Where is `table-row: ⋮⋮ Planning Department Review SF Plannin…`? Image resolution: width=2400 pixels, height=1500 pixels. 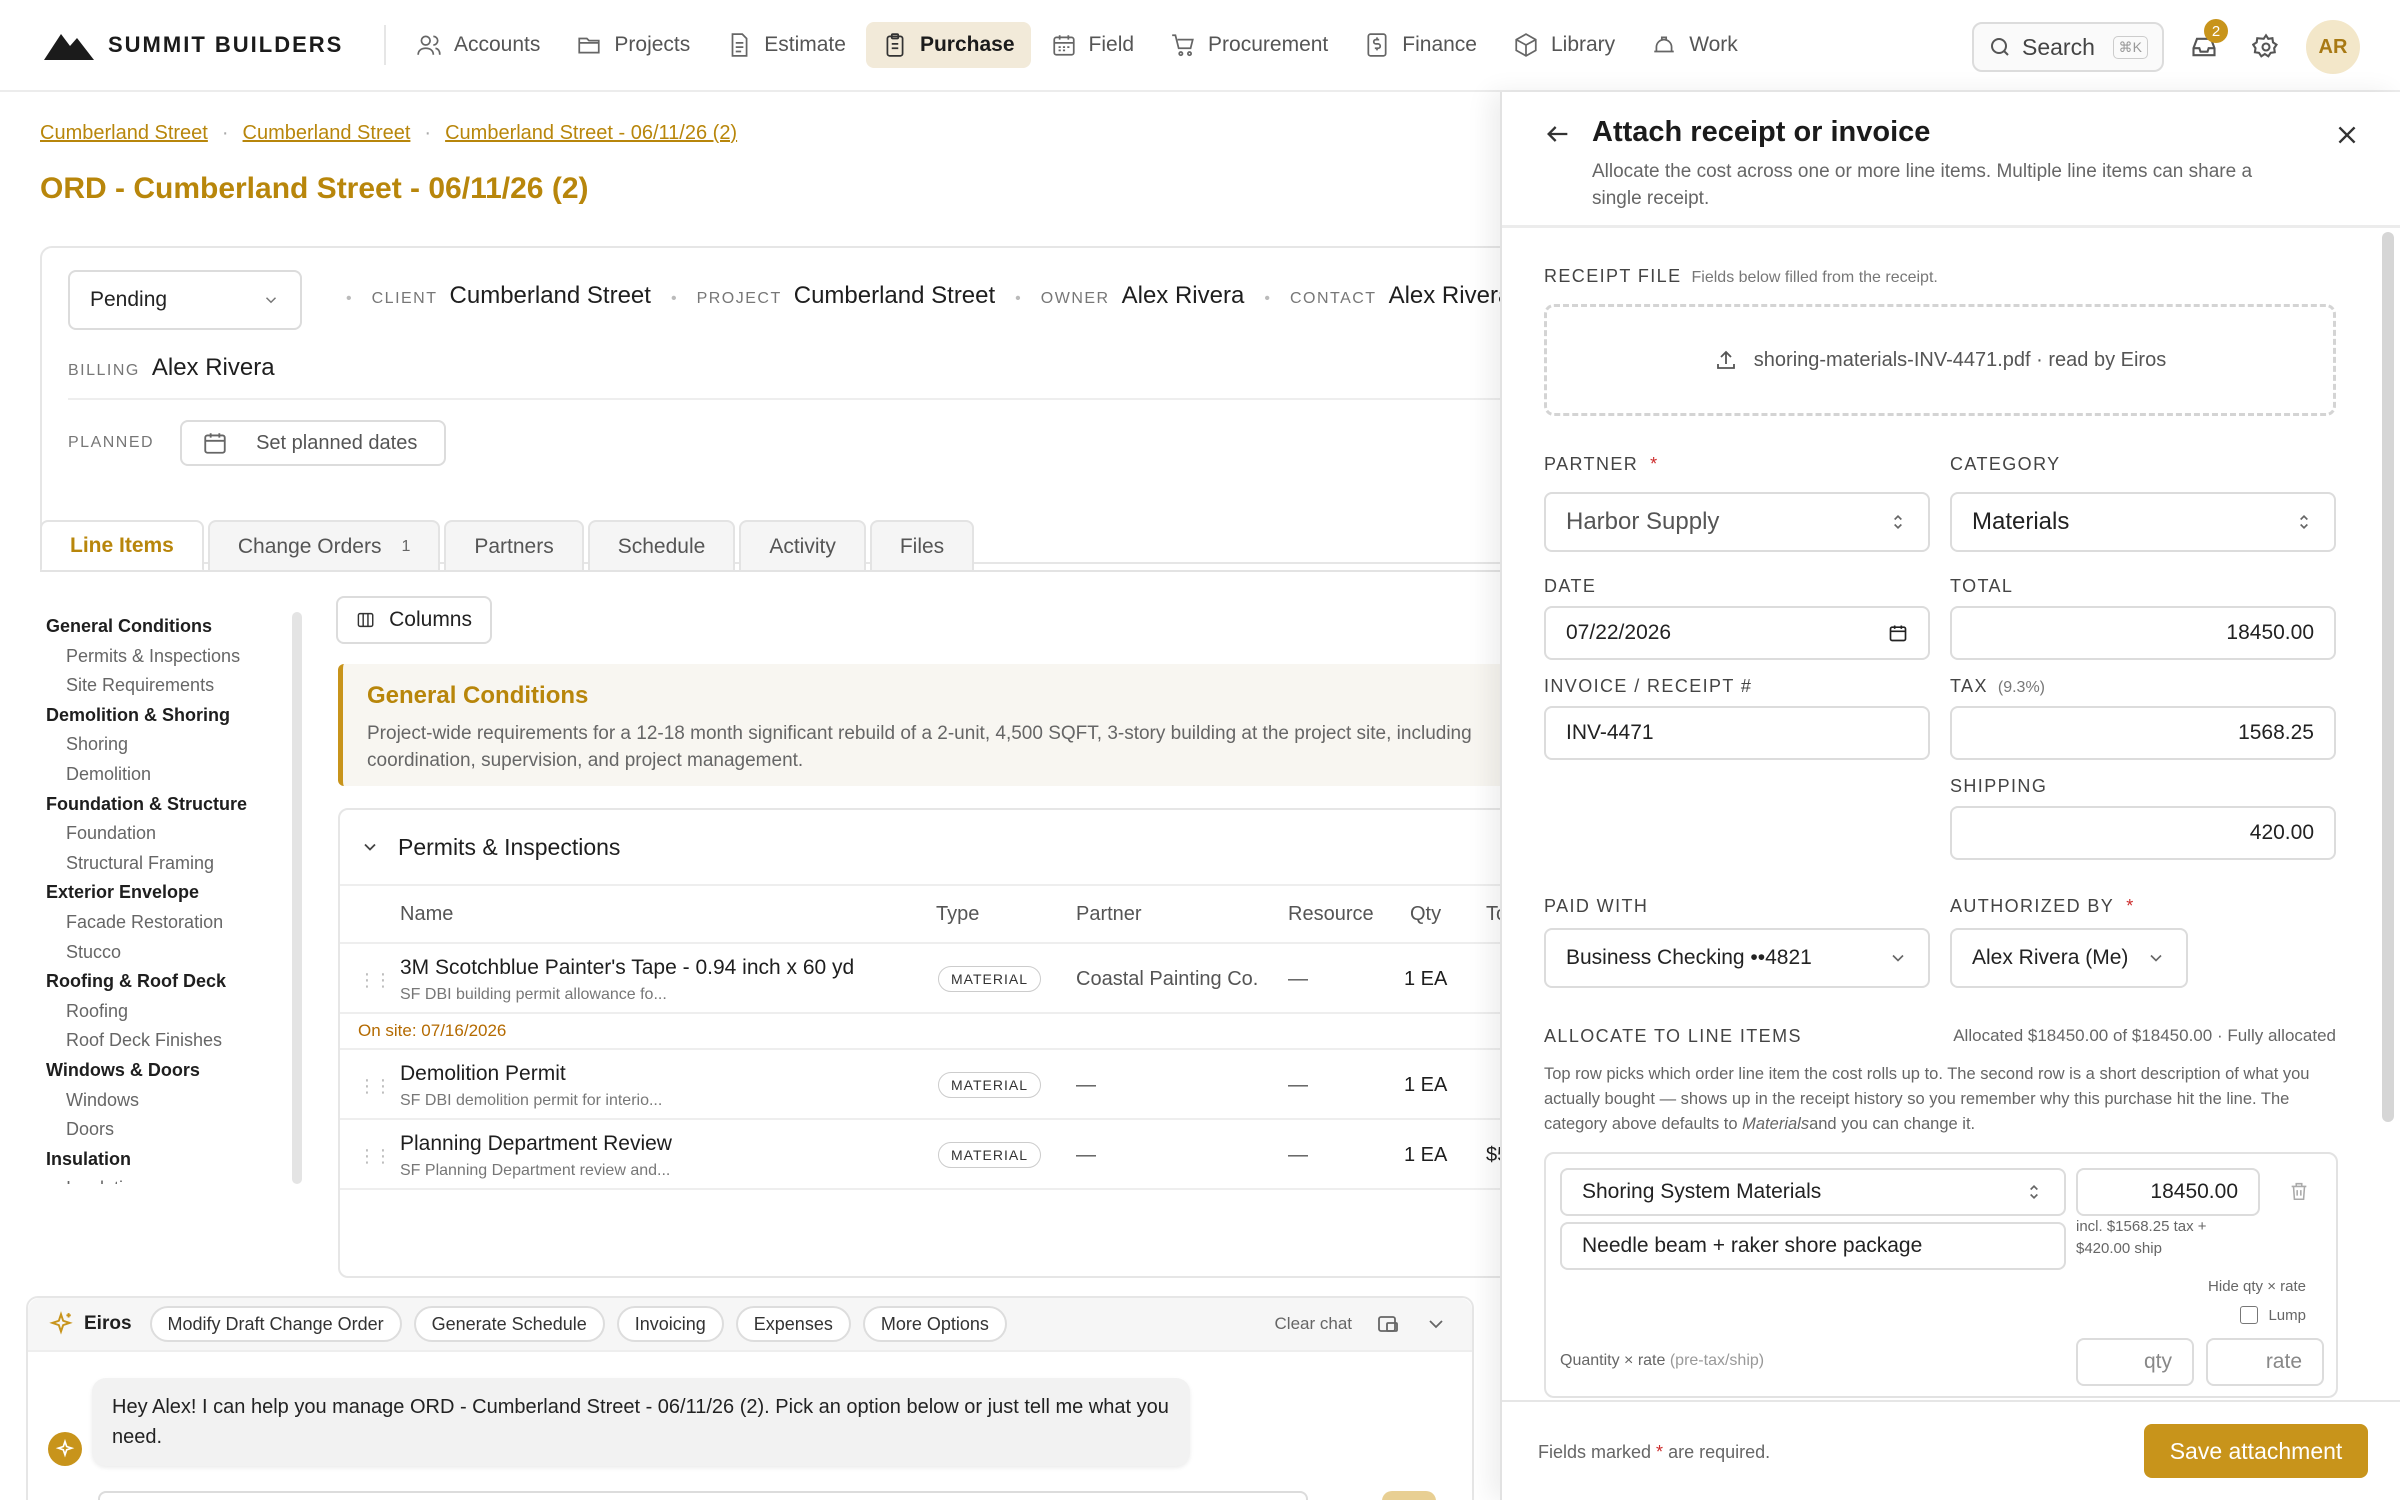 table-row: ⋮⋮ Planning Department Review SF Plannin… is located at coordinates (920, 1155).